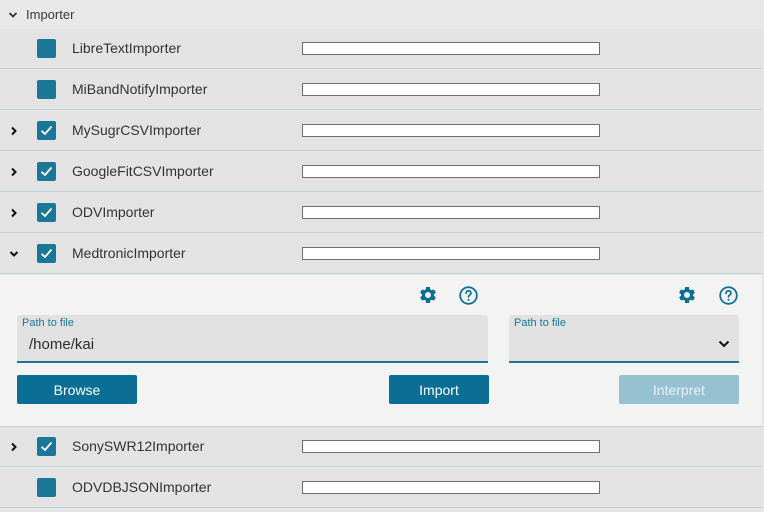 This screenshot has height=512, width=764. I want to click on section-title: Importer, so click(50, 14).